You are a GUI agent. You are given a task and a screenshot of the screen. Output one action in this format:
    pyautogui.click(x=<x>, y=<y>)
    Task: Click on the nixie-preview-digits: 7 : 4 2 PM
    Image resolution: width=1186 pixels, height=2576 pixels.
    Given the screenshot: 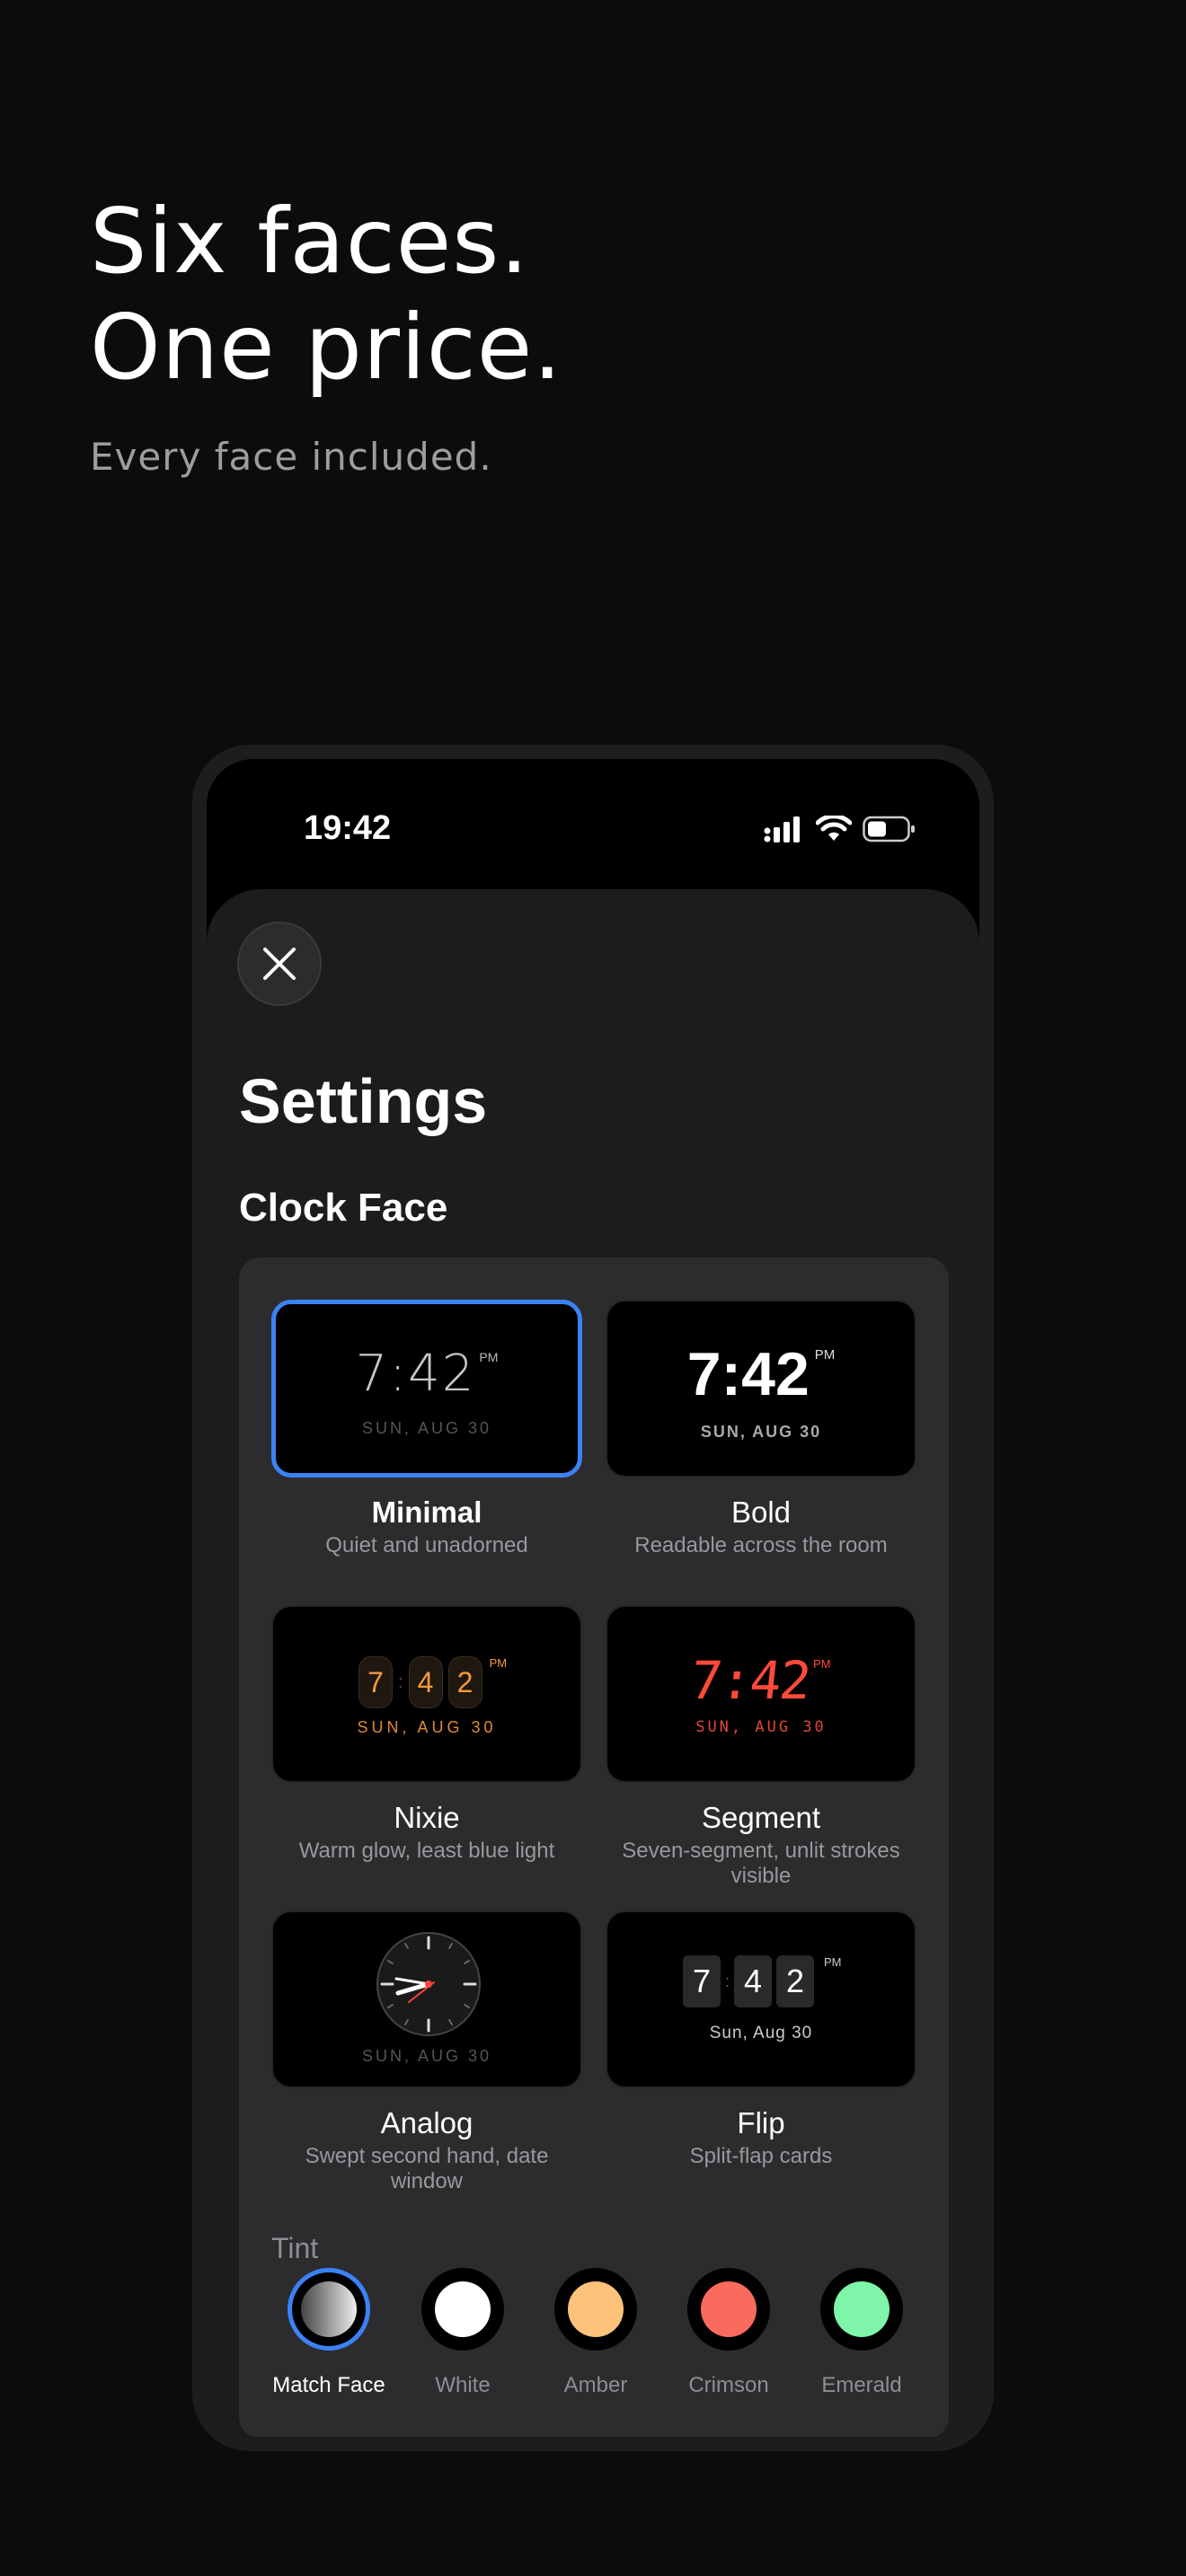 What is the action you would take?
    pyautogui.click(x=432, y=1682)
    